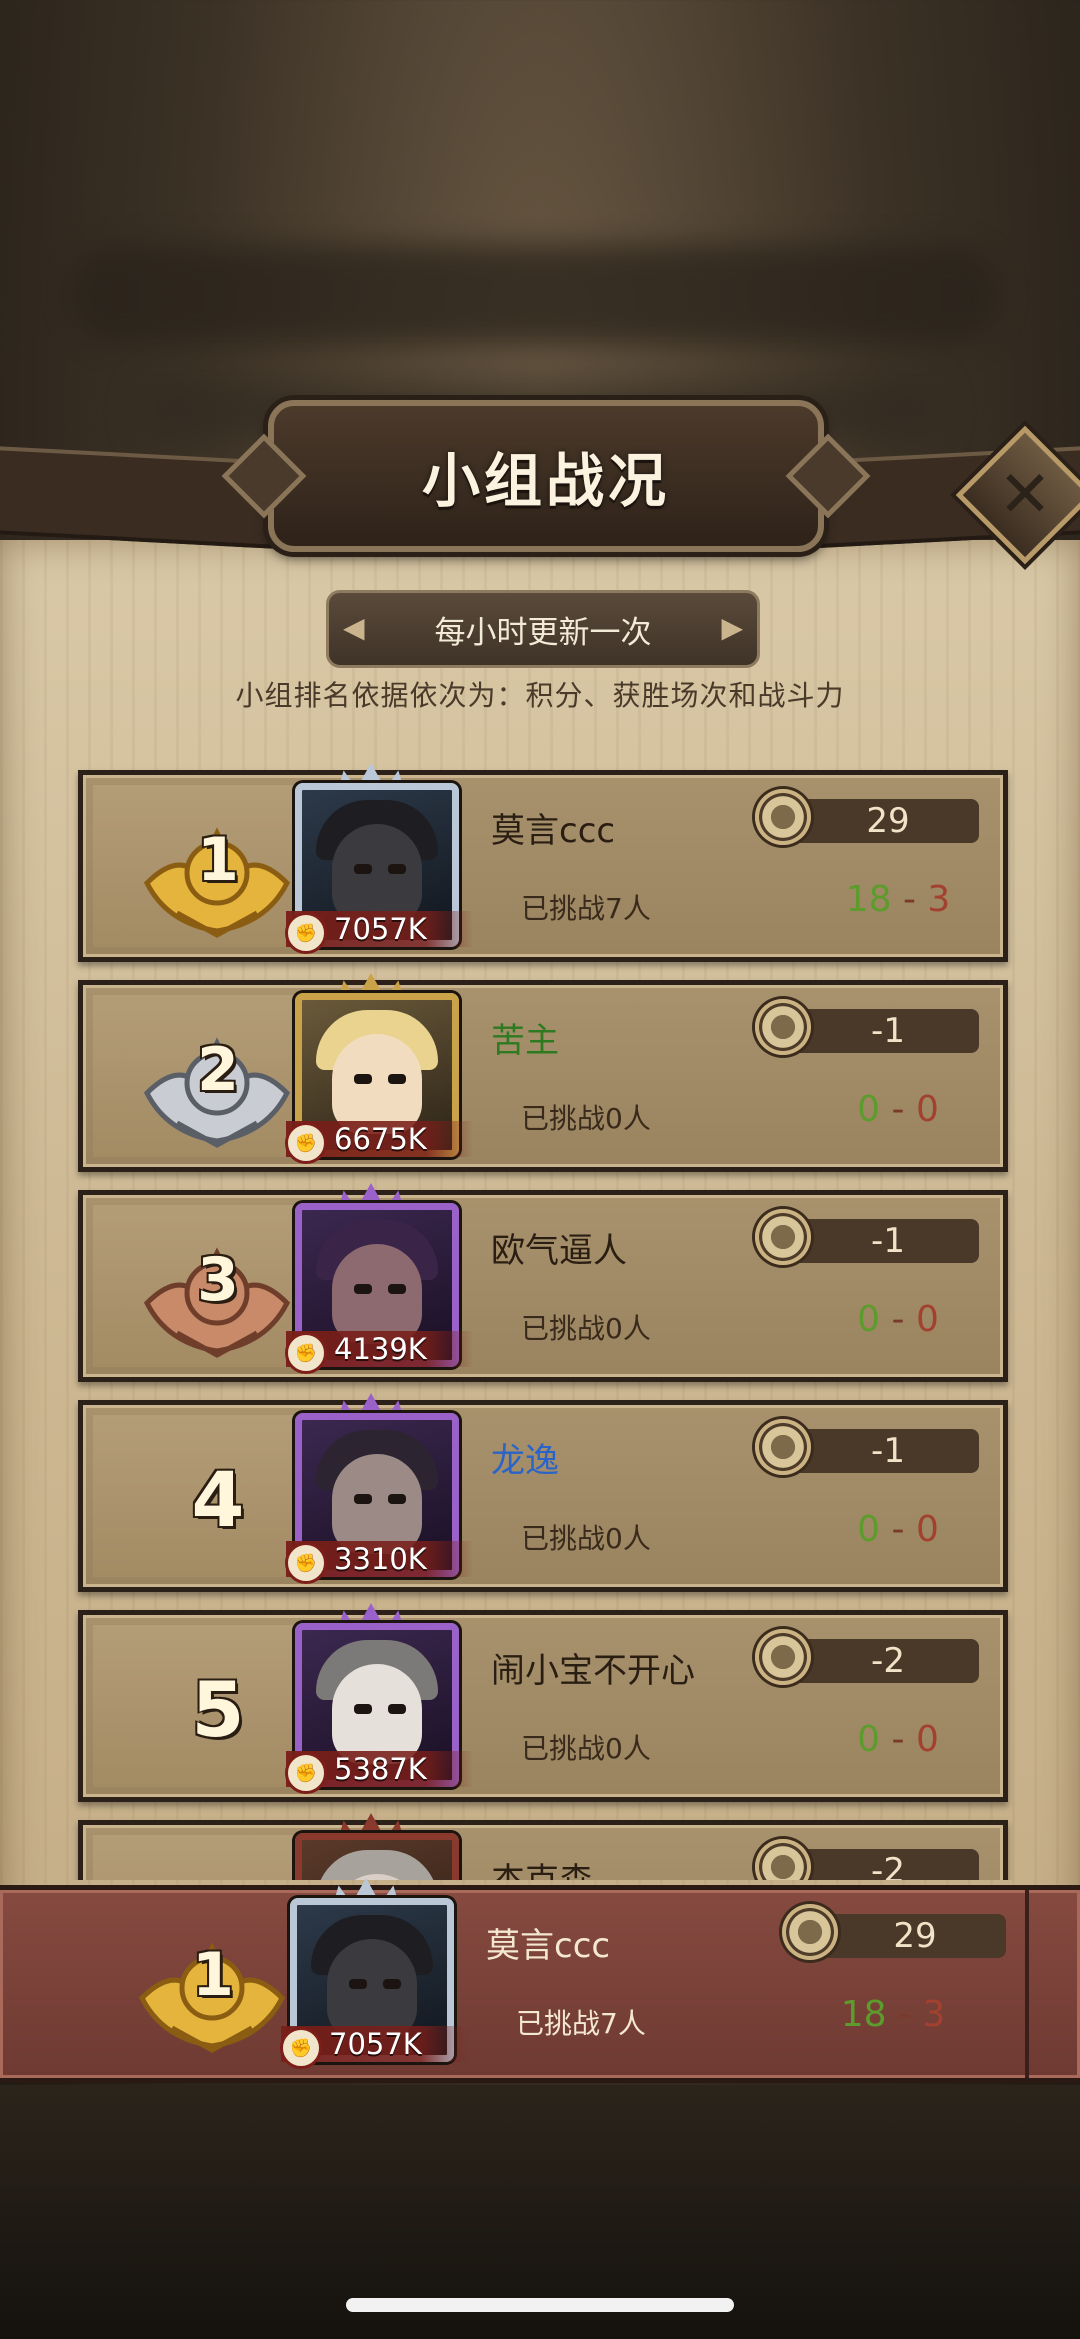 The width and height of the screenshot is (1080, 2339). What do you see at coordinates (525, 1461) in the screenshot?
I see `player-name: 龙逸` at bounding box center [525, 1461].